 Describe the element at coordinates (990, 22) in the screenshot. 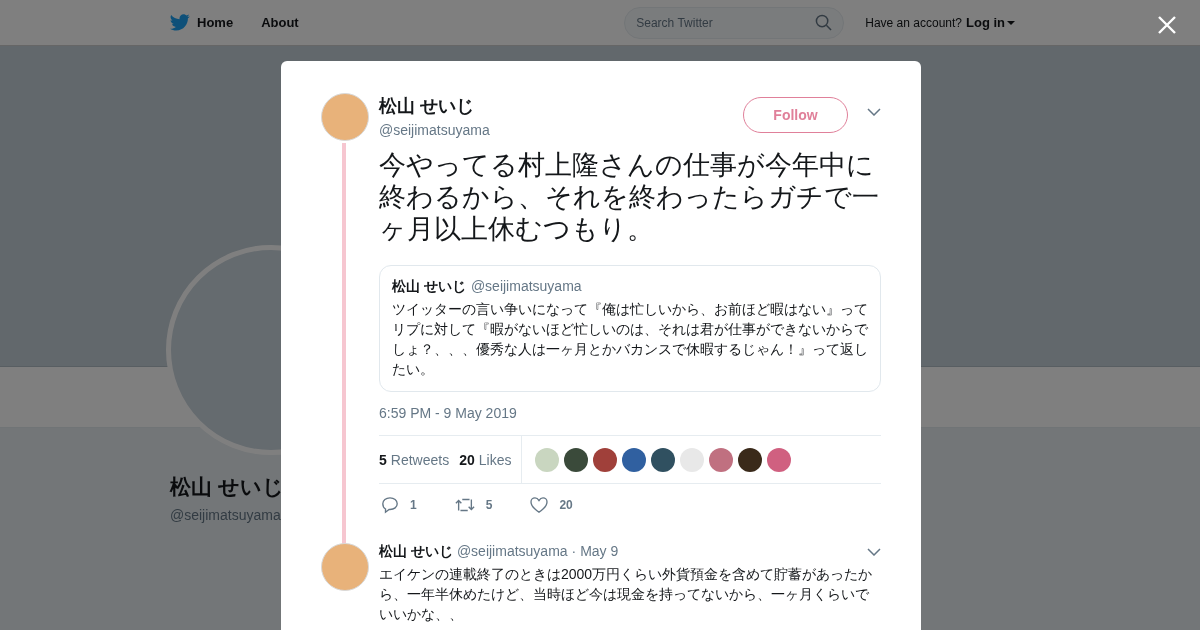

I see `login-link: Log in` at that location.